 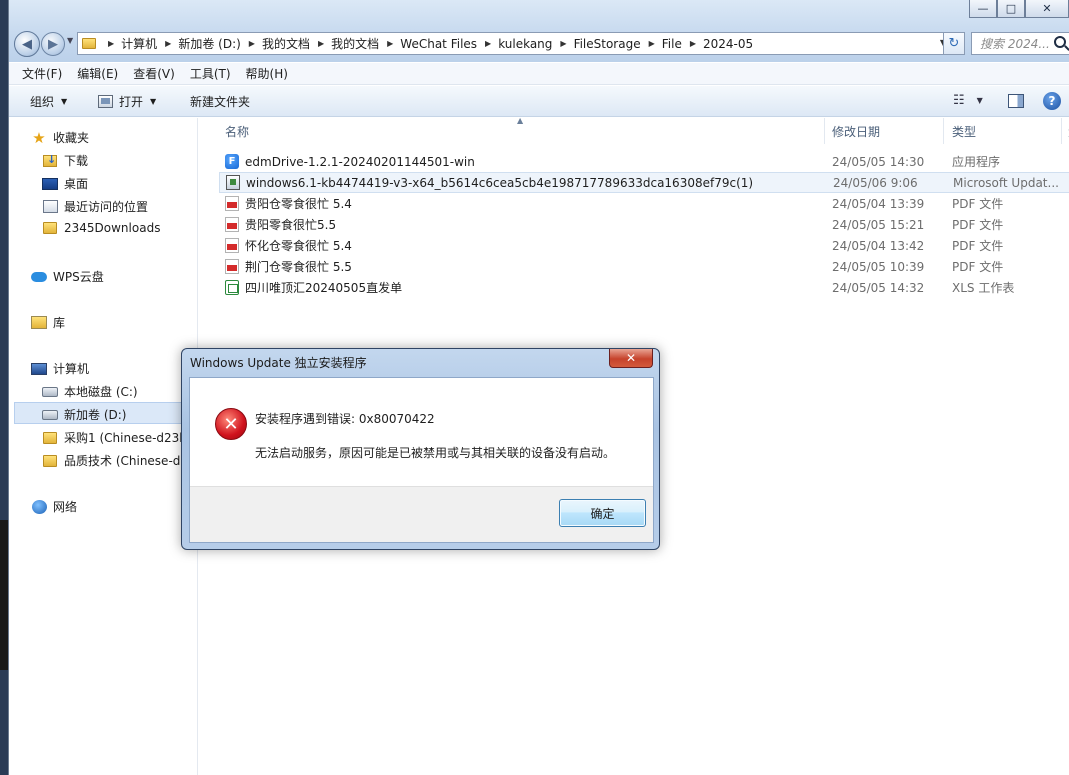 I want to click on file-type: XLS 工作表, so click(x=983, y=288).